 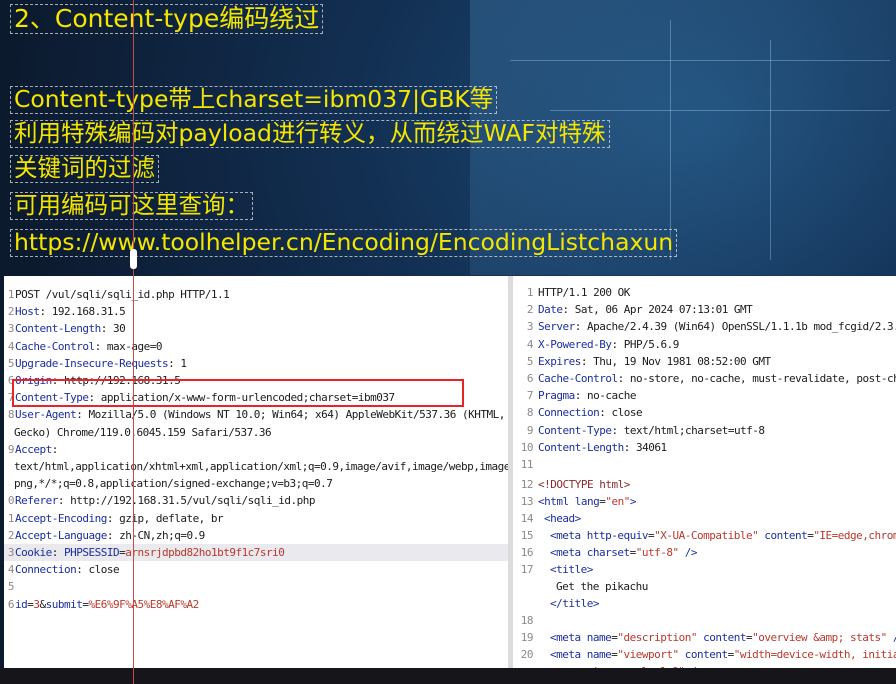 What do you see at coordinates (11, 604) in the screenshot?
I see `line-number: 6` at bounding box center [11, 604].